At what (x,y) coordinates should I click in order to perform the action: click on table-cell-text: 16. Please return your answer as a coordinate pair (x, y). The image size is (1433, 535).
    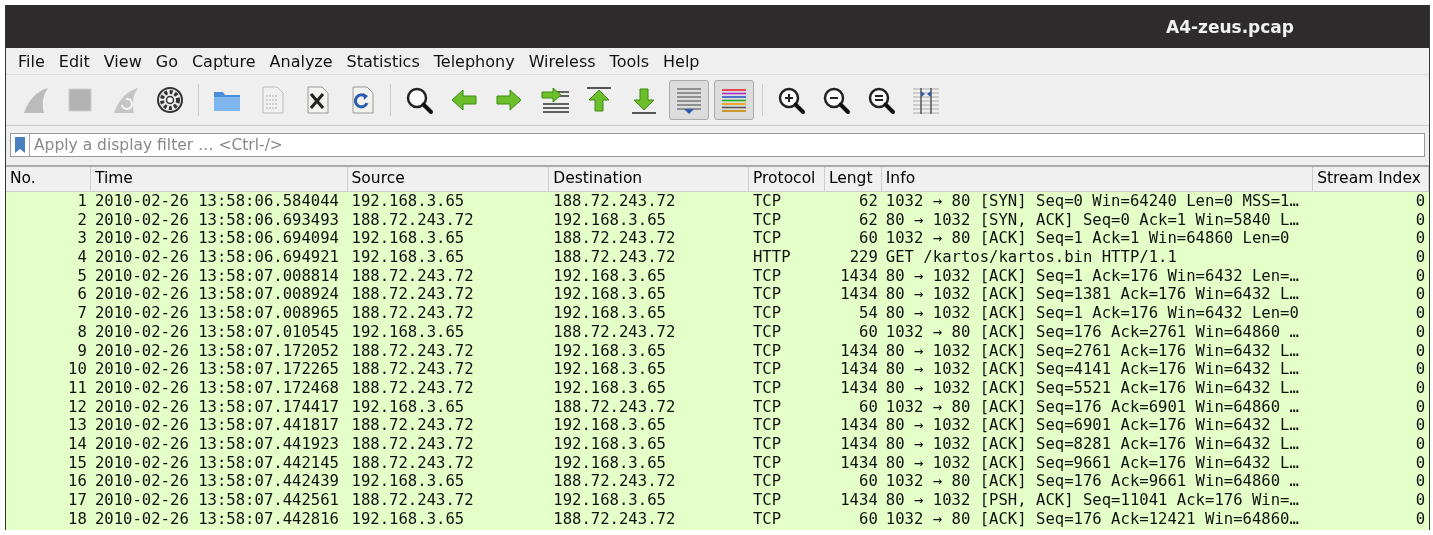
    Looking at the image, I should click on (77, 481).